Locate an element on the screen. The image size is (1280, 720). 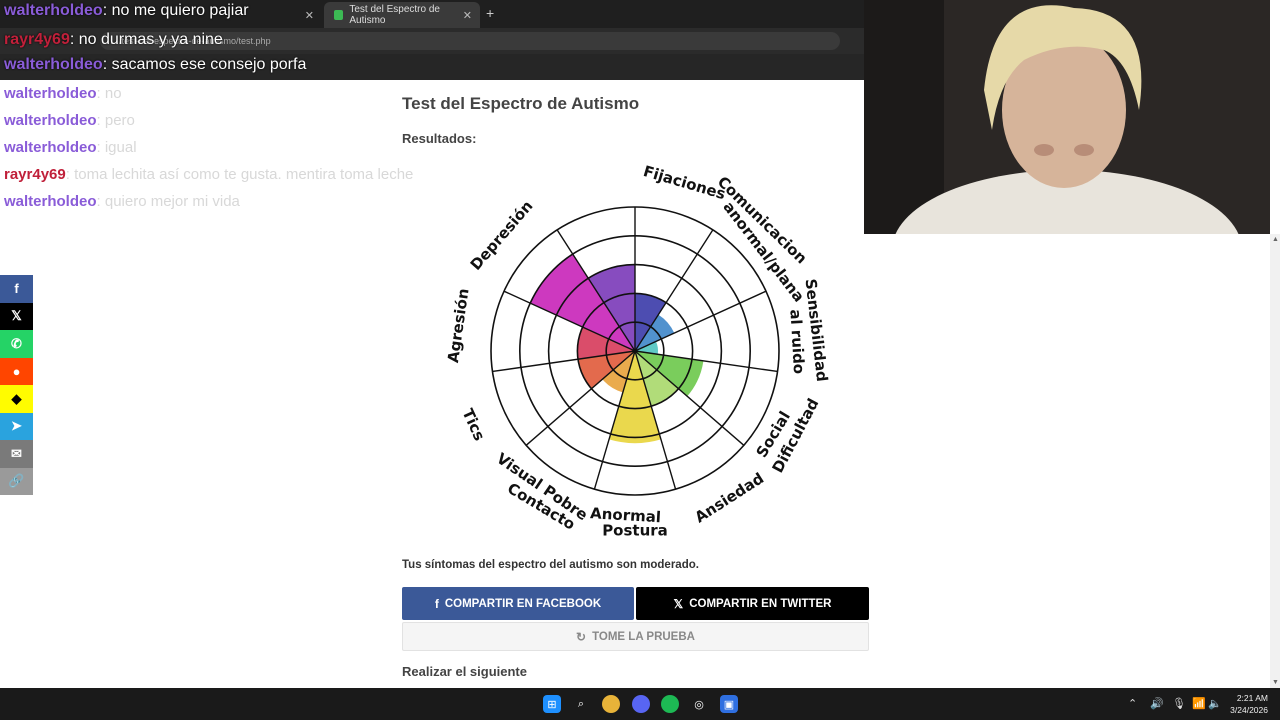
chat-message: rayr4y69: no durmas y ya nine is located at coordinates (113, 40).